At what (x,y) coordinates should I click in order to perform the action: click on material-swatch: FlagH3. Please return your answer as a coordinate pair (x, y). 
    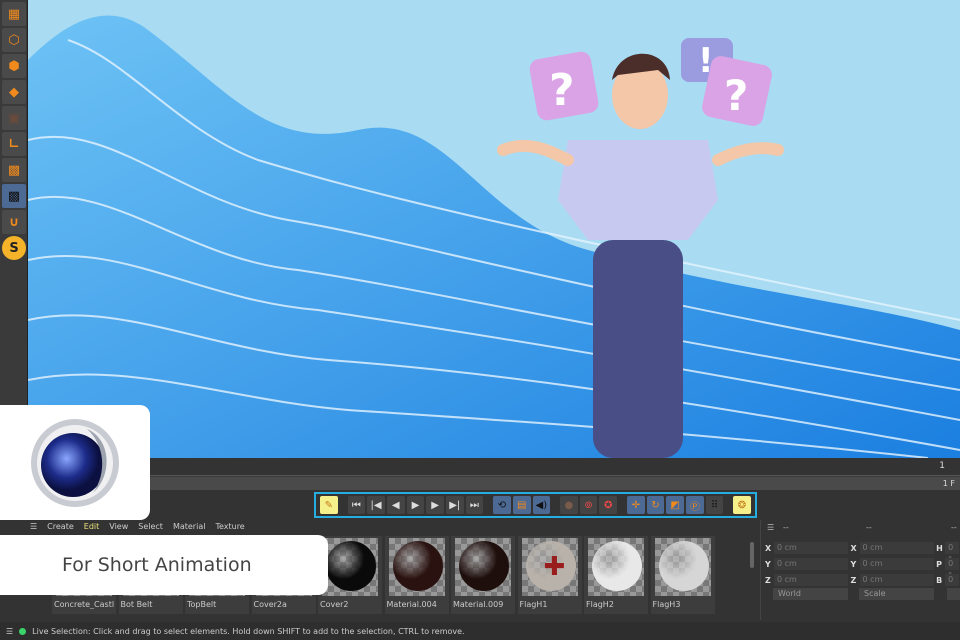
    Looking at the image, I should click on (682, 575).